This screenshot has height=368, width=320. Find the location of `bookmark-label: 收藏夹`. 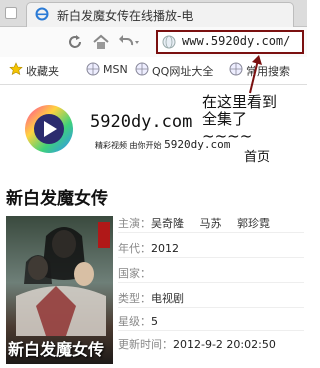

bookmark-label: 收藏夹 is located at coordinates (42, 71).